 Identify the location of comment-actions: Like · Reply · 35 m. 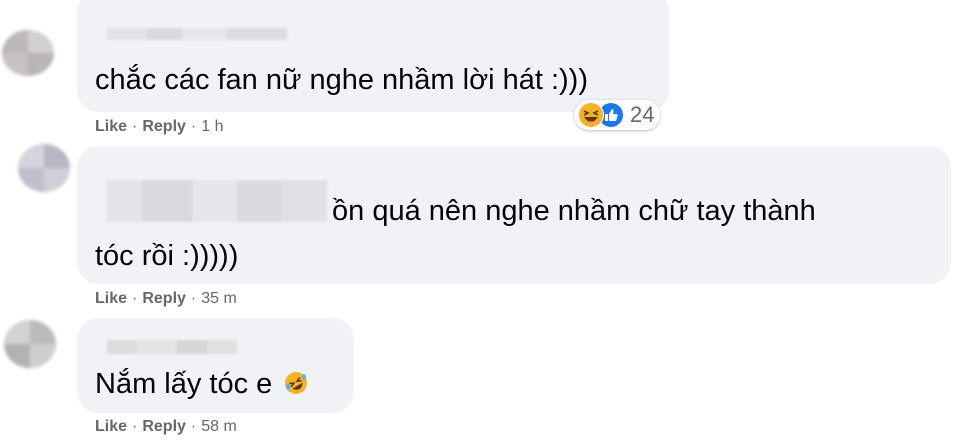
(166, 299).